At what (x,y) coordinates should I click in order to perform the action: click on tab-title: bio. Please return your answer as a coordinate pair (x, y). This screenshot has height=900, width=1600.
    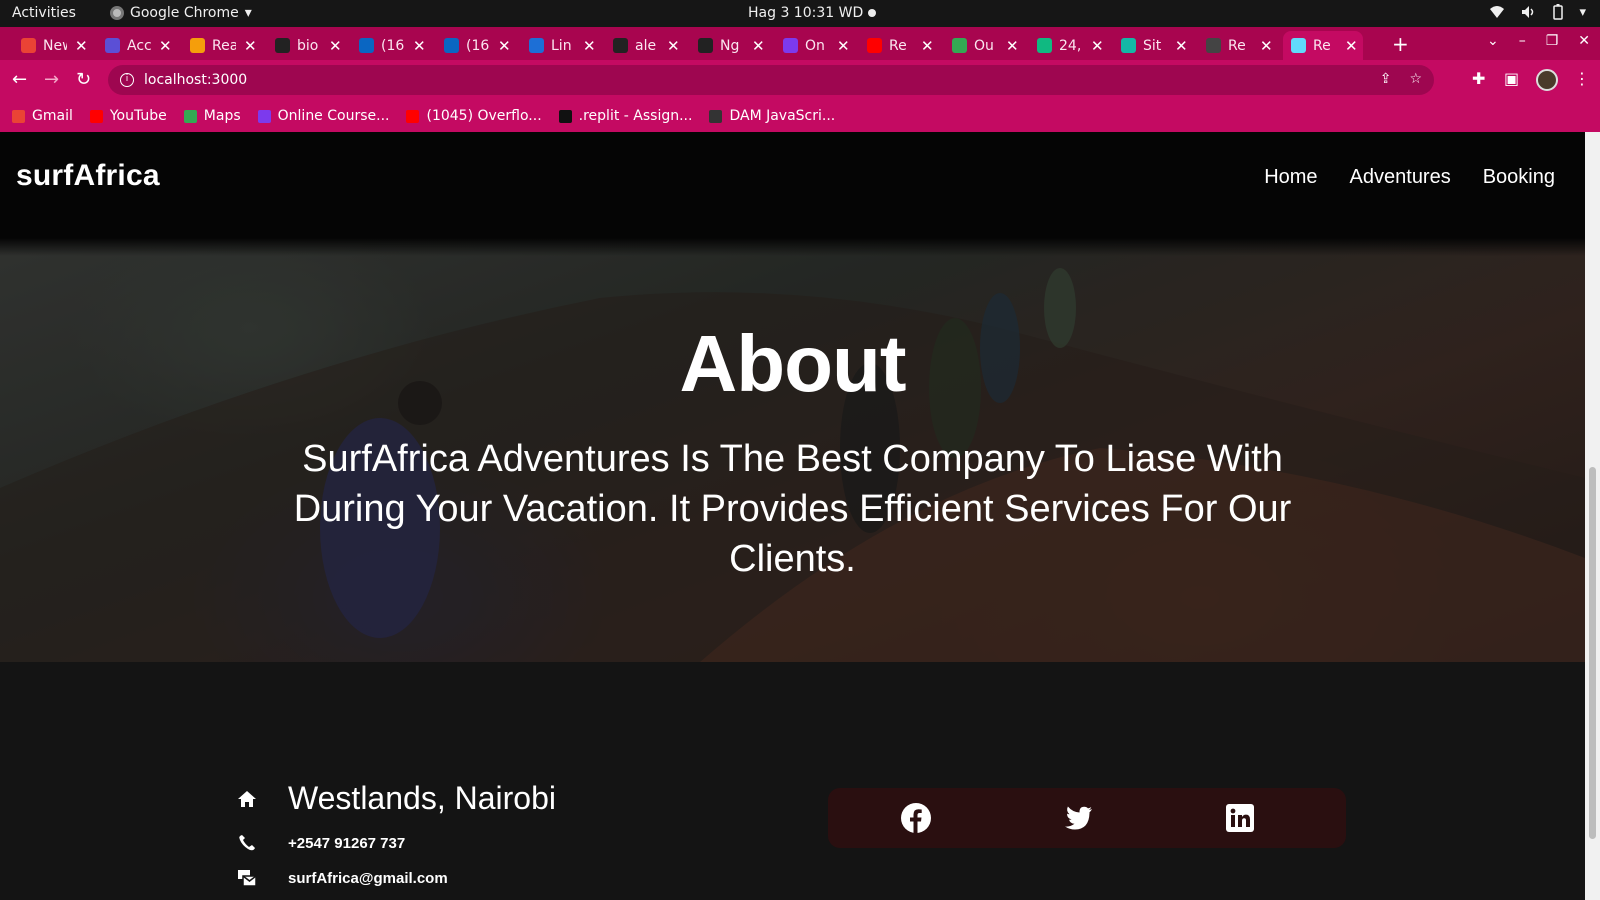
    Looking at the image, I should click on (308, 45).